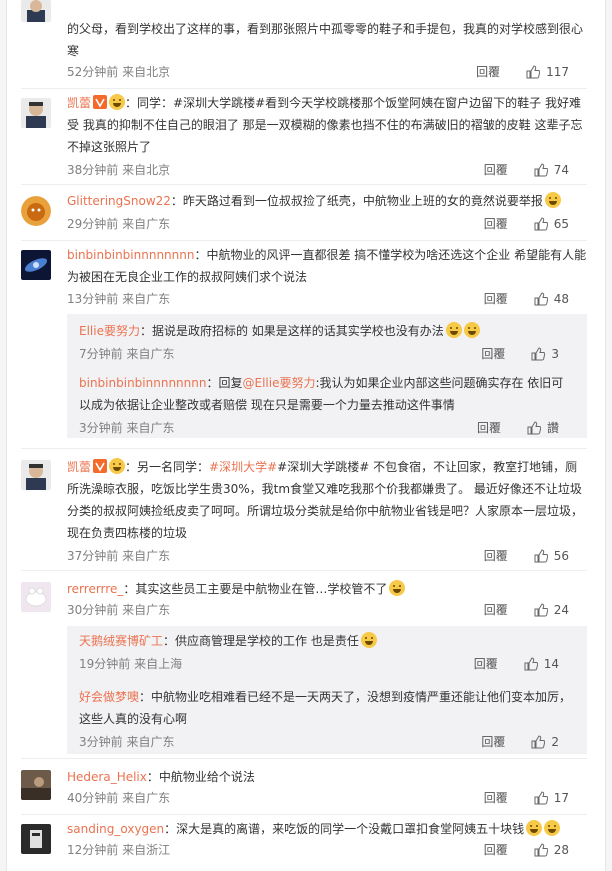 Image resolution: width=612 pixels, height=871 pixels. I want to click on like-button: 24, so click(551, 610).